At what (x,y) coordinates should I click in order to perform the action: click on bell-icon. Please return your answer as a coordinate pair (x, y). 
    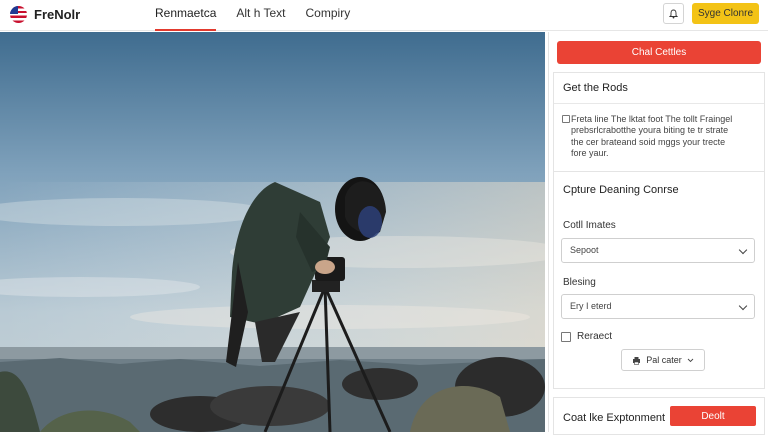
    Looking at the image, I should click on (673, 13).